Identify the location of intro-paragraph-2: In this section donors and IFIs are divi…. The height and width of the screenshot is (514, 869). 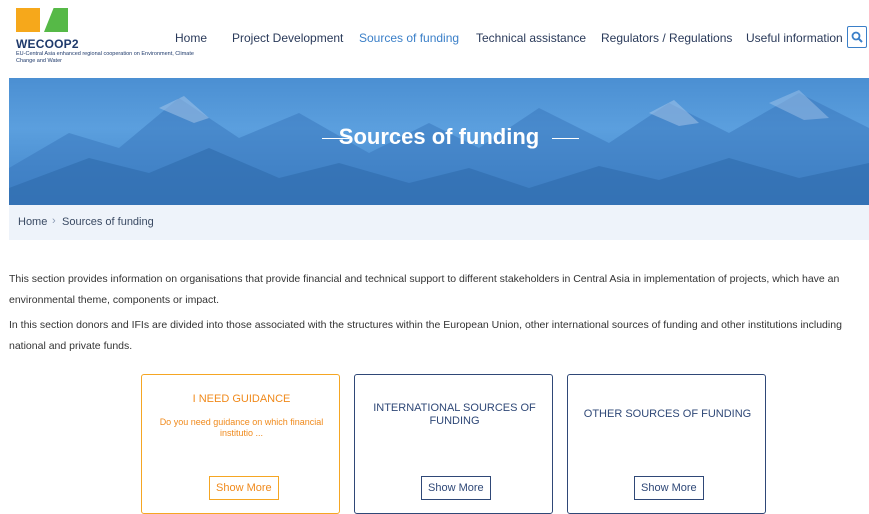
(425, 335).